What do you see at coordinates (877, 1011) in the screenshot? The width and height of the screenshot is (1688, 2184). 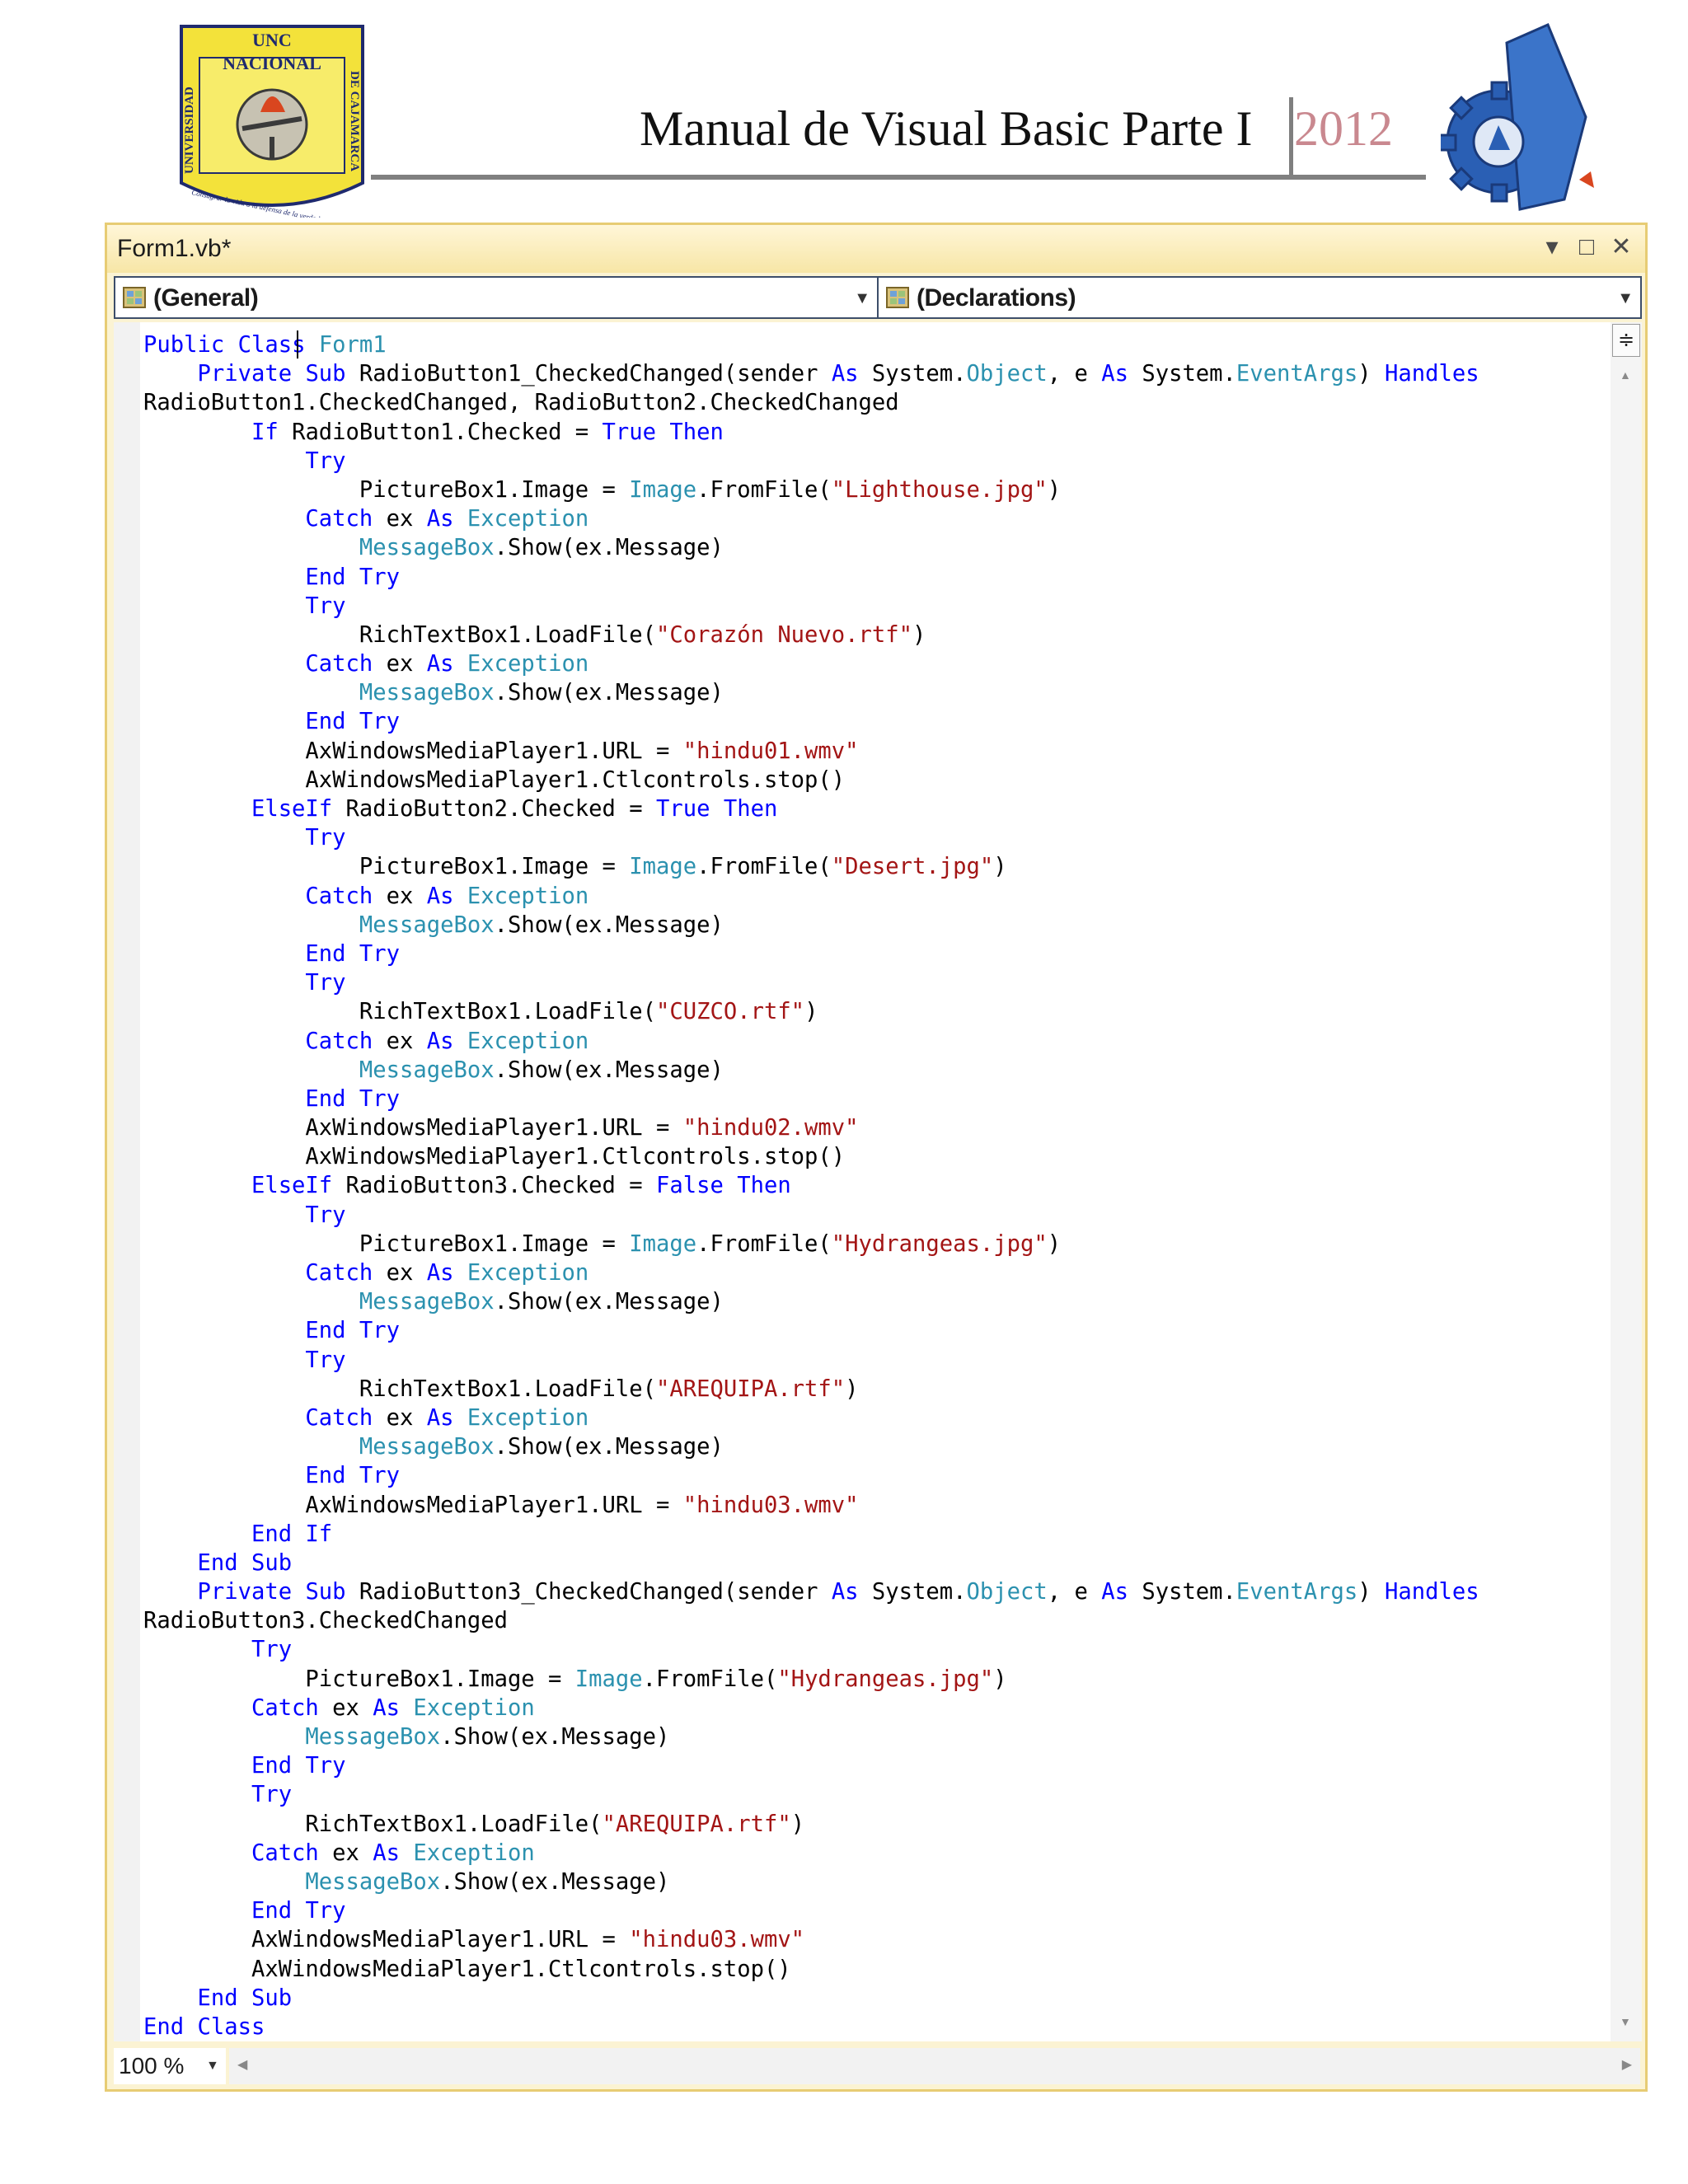 I see `code-line: RichTextBox1.LoadFile("CUZCO.rtf")` at bounding box center [877, 1011].